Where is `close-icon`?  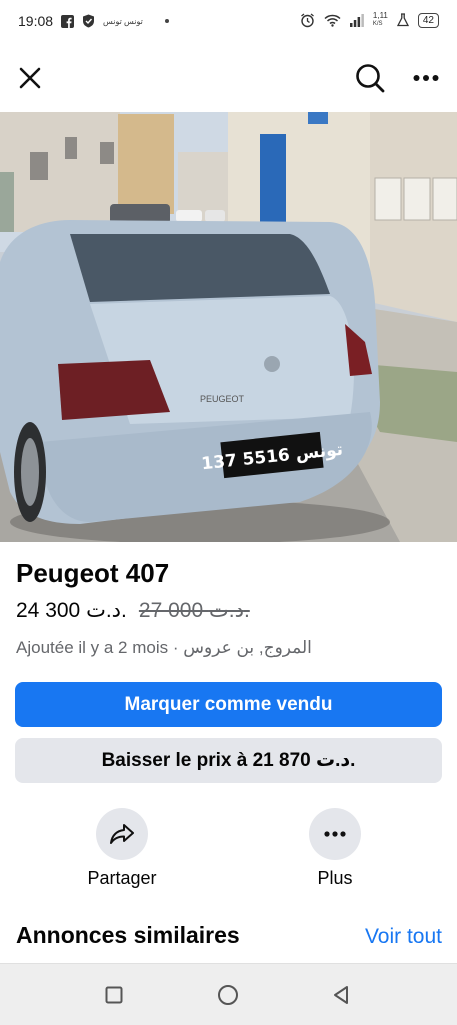
close-icon is located at coordinates (30, 78).